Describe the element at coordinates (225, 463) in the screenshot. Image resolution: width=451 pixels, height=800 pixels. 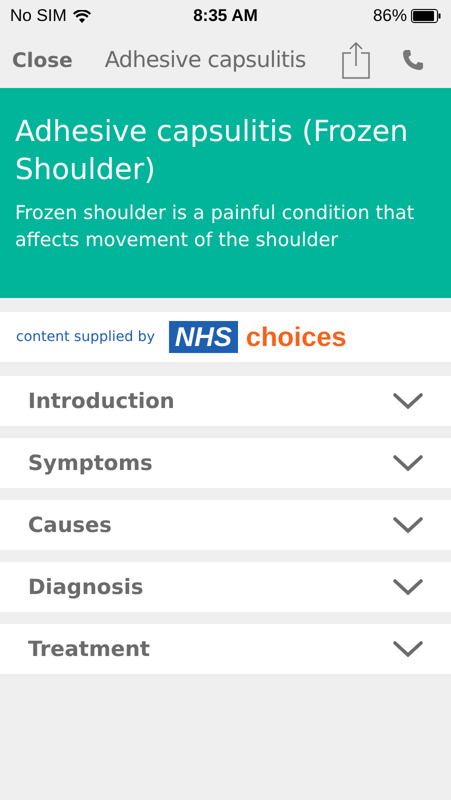
I see `section-row: Symptoms` at that location.